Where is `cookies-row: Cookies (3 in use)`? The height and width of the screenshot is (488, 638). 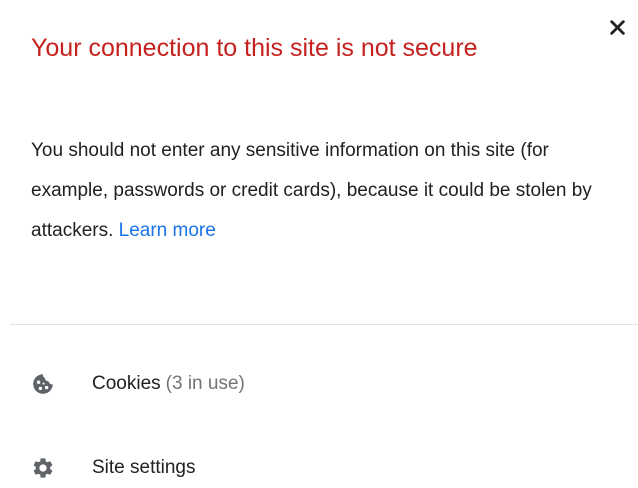
cookies-row: Cookies (3 in use) is located at coordinates (191, 384).